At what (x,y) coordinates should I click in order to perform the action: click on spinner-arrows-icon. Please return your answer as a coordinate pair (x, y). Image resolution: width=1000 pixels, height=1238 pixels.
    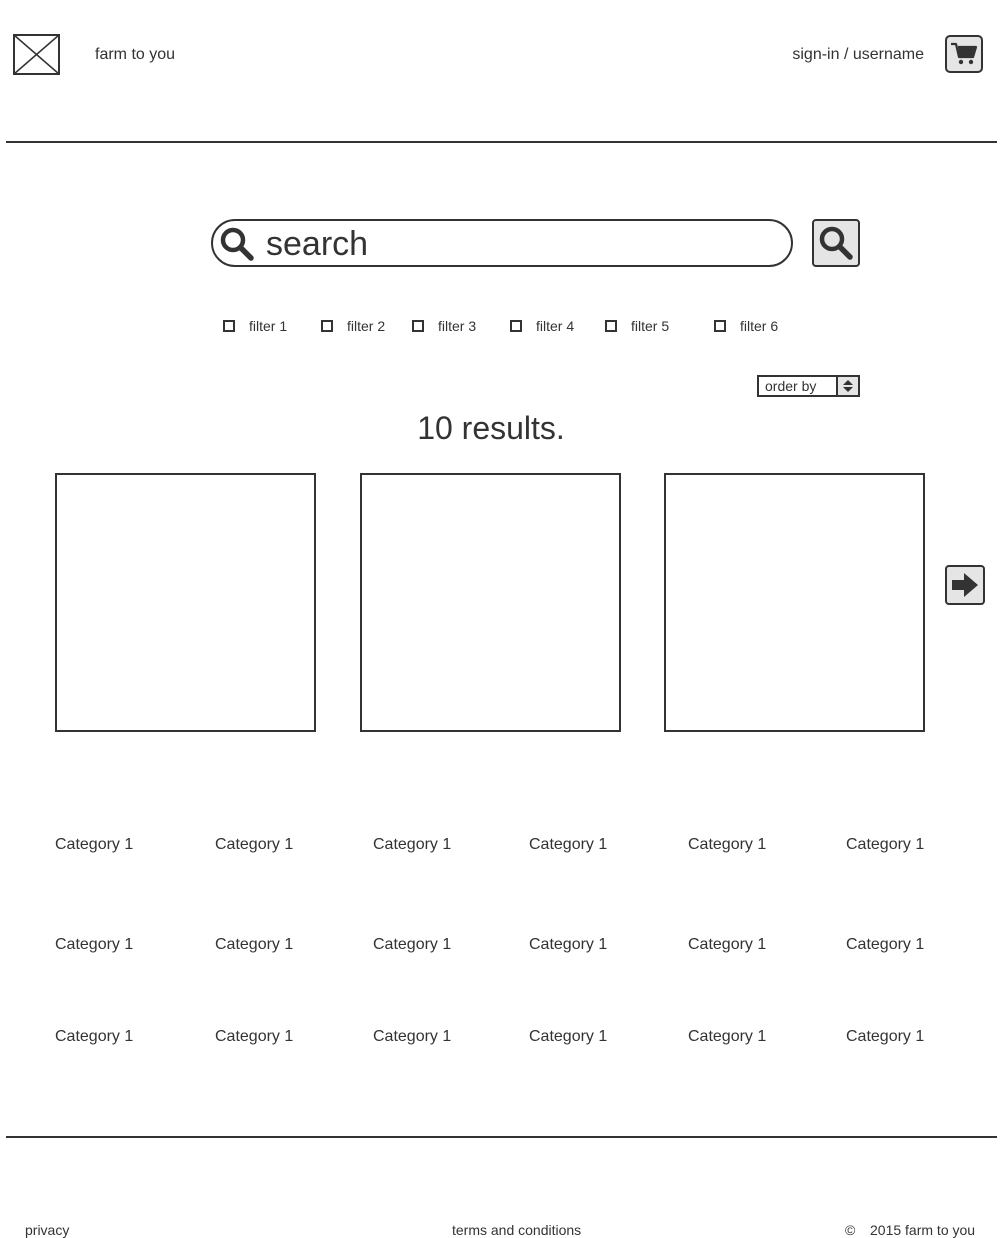
    Looking at the image, I should click on (847, 386).